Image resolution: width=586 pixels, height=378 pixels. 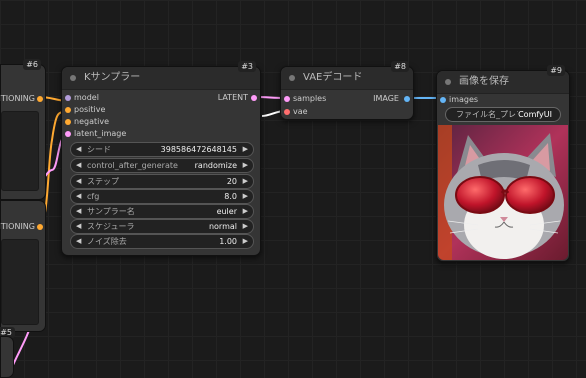 What do you see at coordinates (215, 165) in the screenshot?
I see `widget-value: randomize` at bounding box center [215, 165].